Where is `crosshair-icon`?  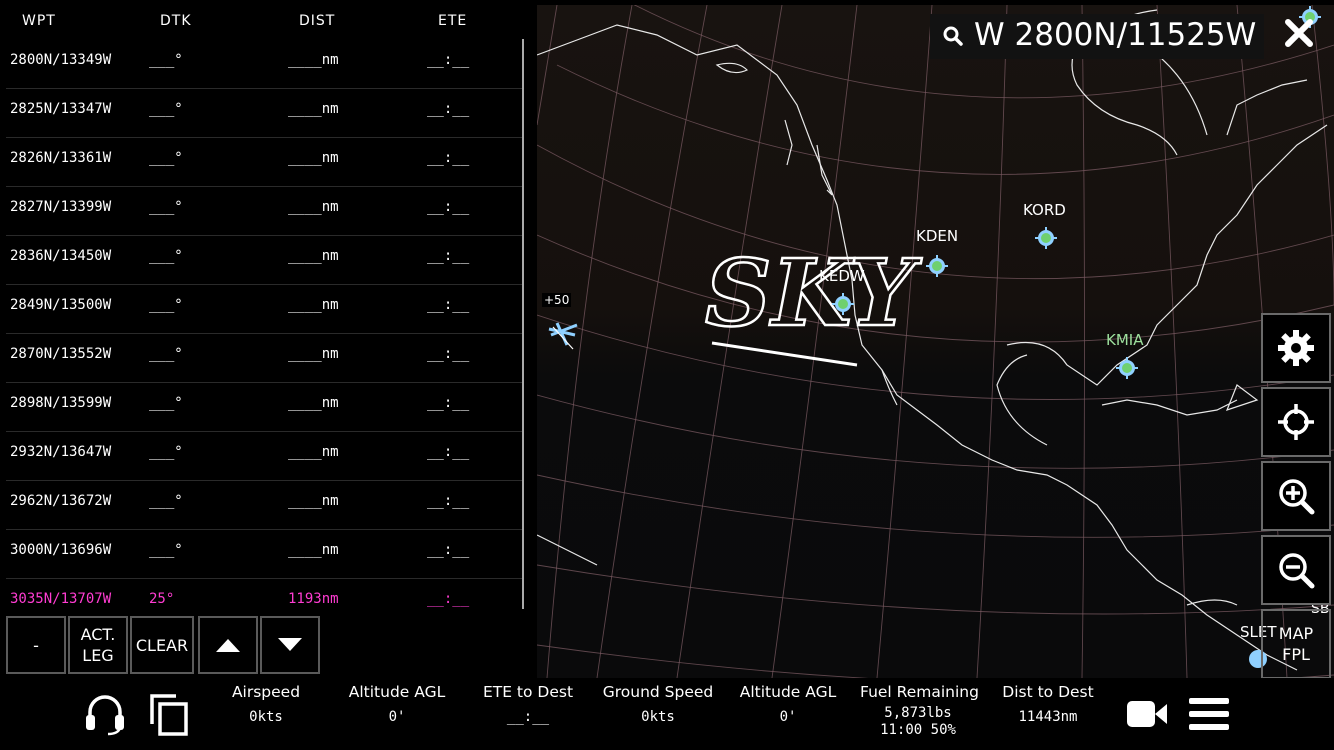
crosshair-icon is located at coordinates (1296, 422).